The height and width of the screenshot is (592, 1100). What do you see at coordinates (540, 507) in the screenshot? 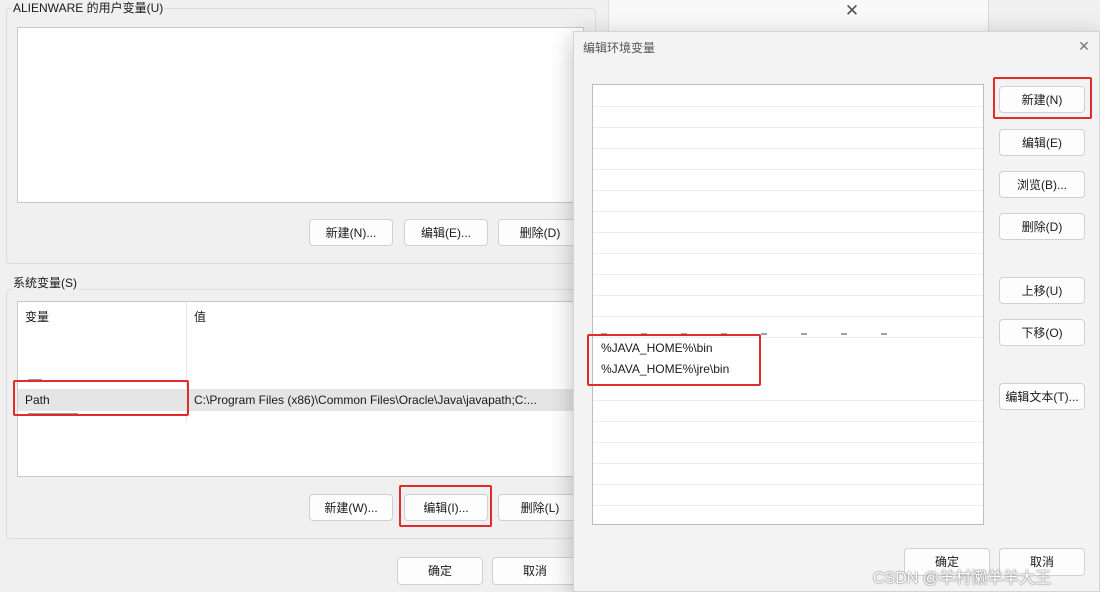
I see `system-delete-button: 删除(L)` at bounding box center [540, 507].